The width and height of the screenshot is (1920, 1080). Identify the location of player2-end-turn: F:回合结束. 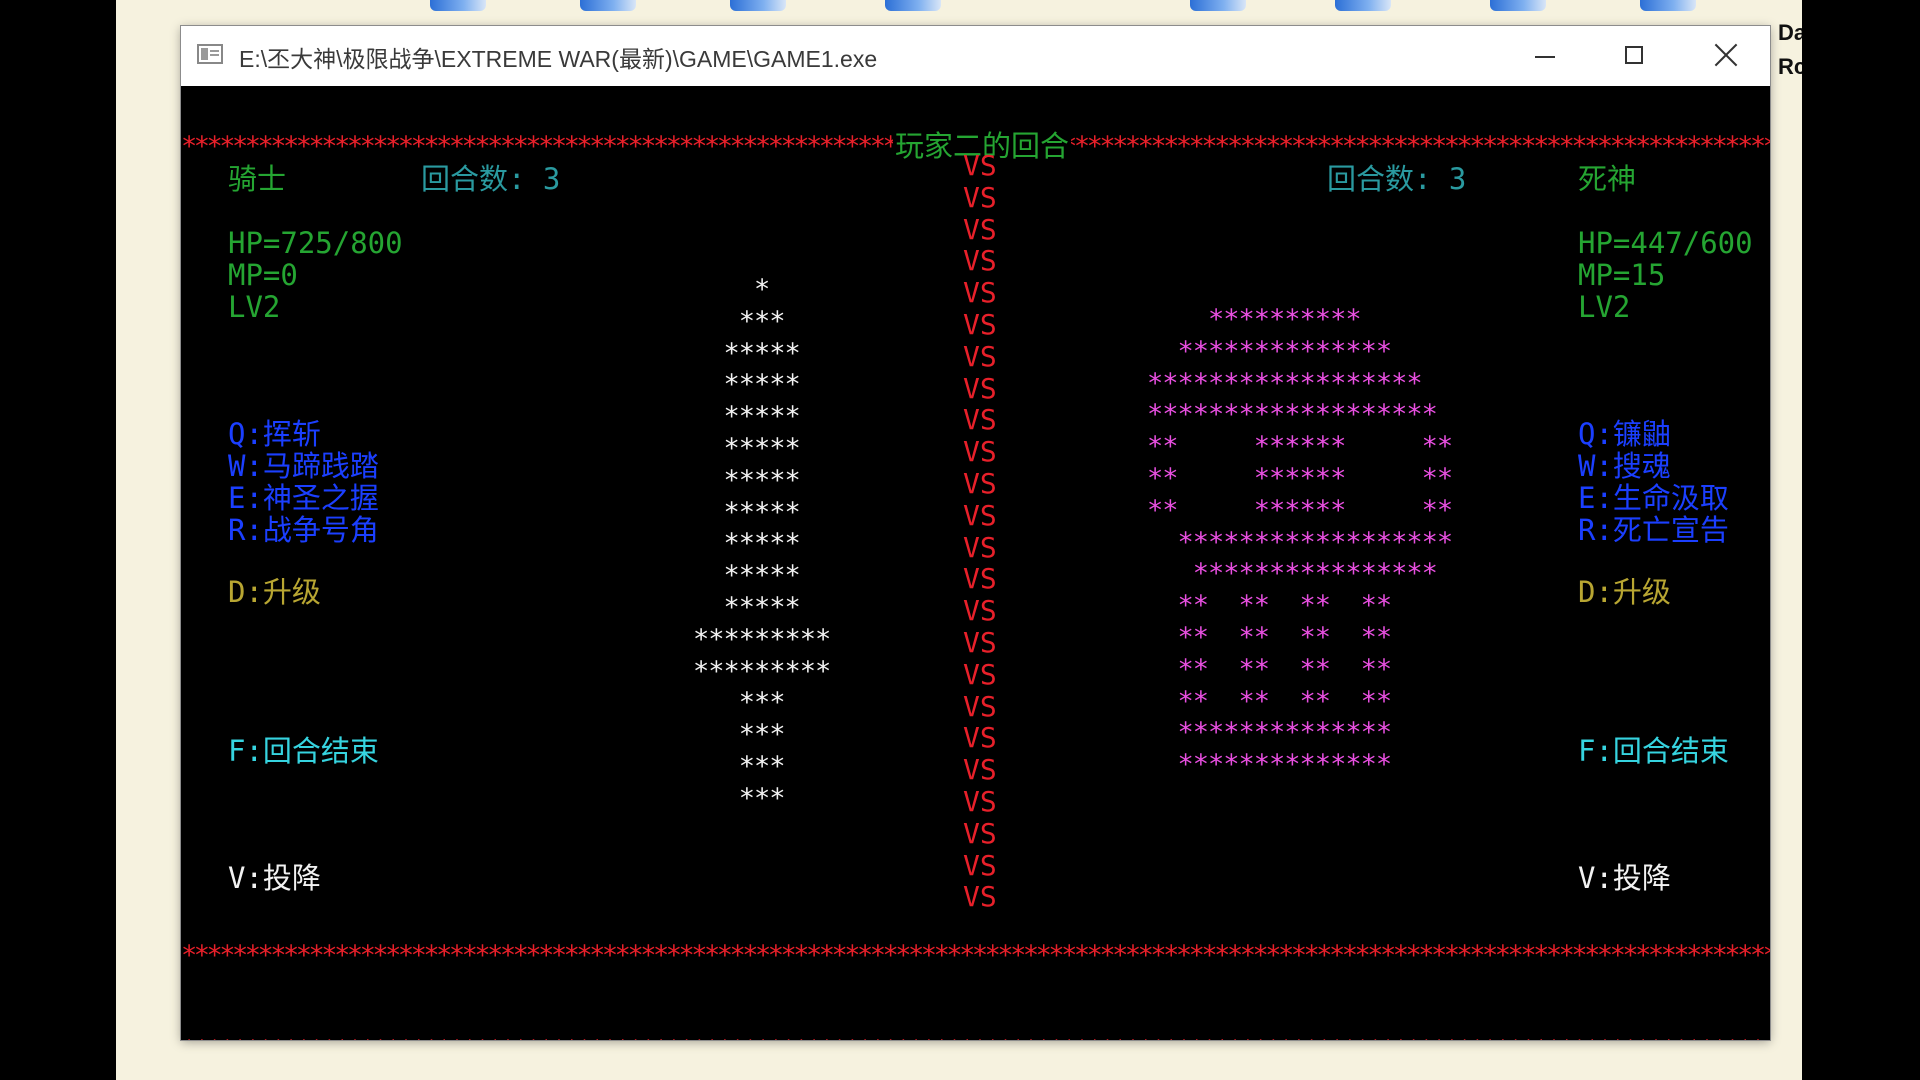
(1653, 751).